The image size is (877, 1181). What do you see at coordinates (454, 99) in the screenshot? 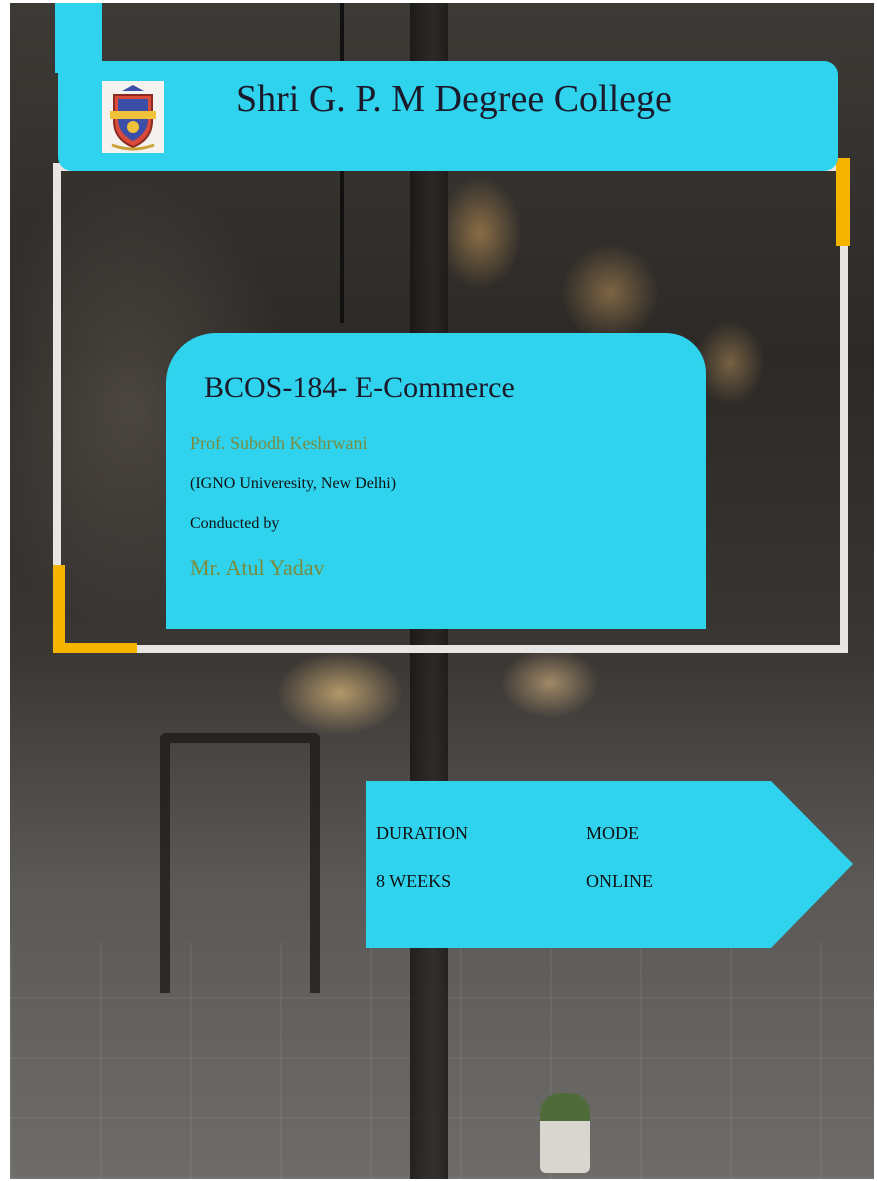
I see `college-name: Shri G. P. M Degree College` at bounding box center [454, 99].